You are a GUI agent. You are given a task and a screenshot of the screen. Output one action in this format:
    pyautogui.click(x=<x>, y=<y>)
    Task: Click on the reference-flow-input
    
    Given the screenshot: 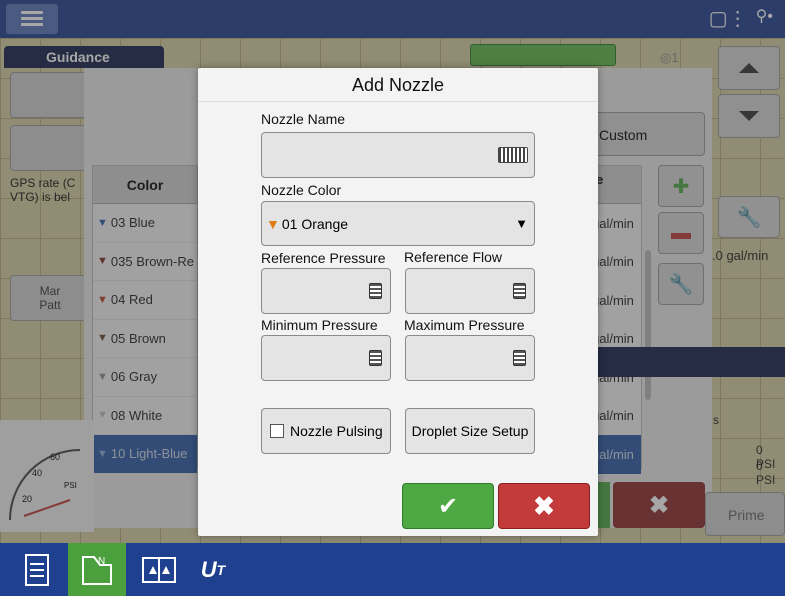 What is the action you would take?
    pyautogui.click(x=470, y=291)
    